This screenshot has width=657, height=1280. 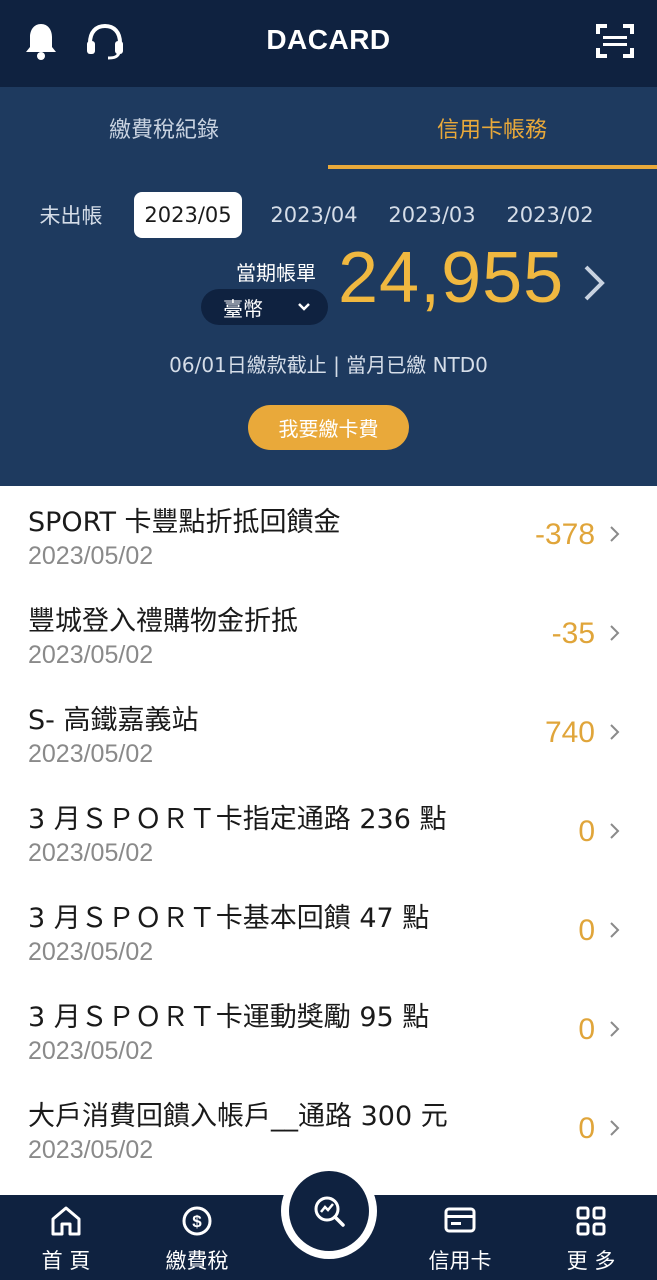 I want to click on nav-more: 更 多, so click(x=591, y=1237).